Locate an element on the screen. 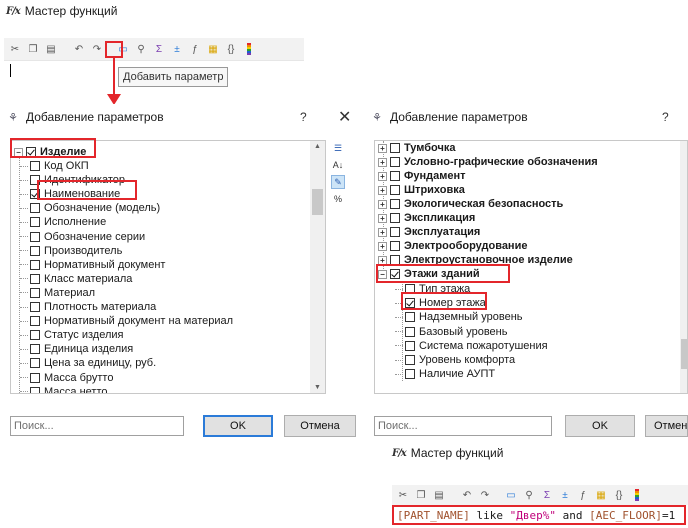  tree-view-icon: ☰ is located at coordinates (338, 148).